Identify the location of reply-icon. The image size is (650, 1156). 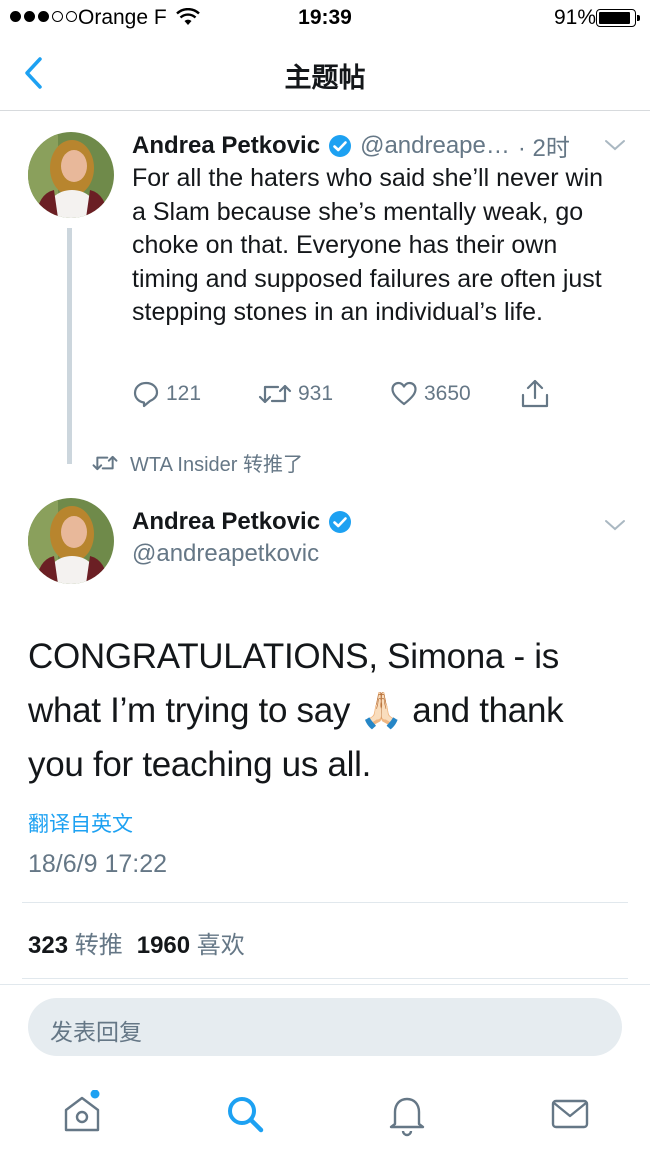
(146, 394).